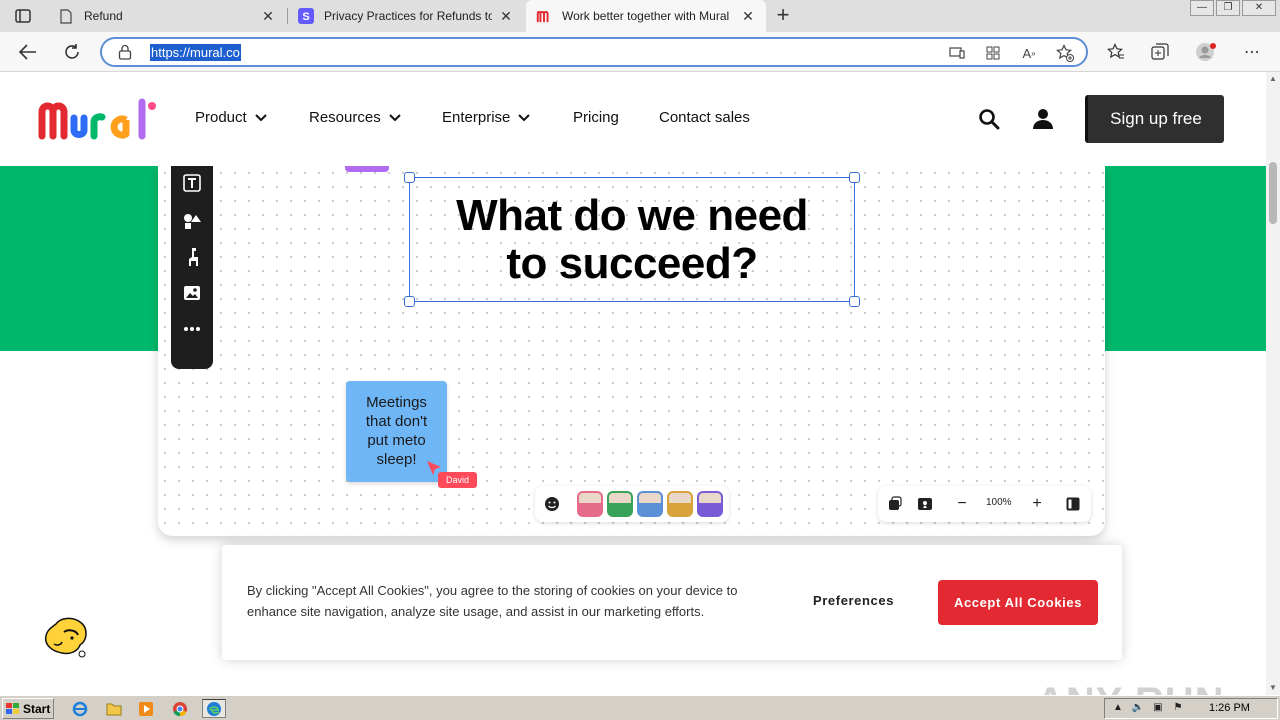 The width and height of the screenshot is (1280, 720). Describe the element at coordinates (1138, 709) in the screenshot. I see `volume-icon: 🔈` at that location.